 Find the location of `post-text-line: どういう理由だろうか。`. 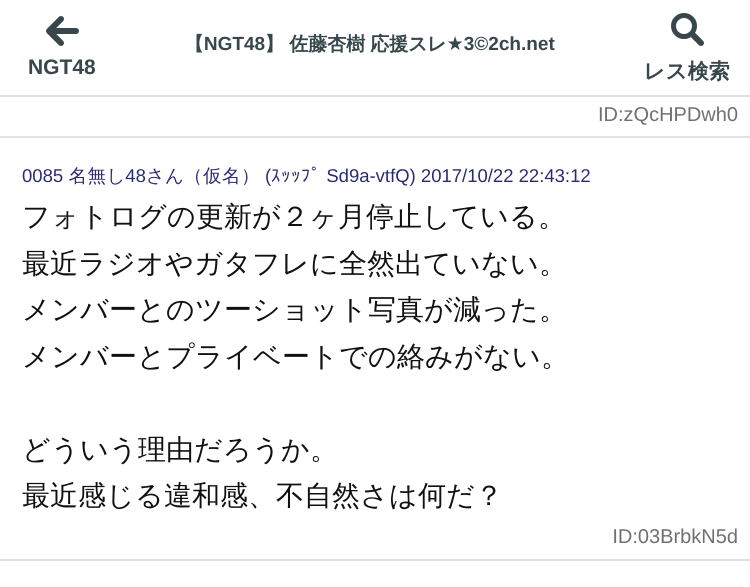

post-text-line: どういう理由だろうか。 is located at coordinates (180, 449).